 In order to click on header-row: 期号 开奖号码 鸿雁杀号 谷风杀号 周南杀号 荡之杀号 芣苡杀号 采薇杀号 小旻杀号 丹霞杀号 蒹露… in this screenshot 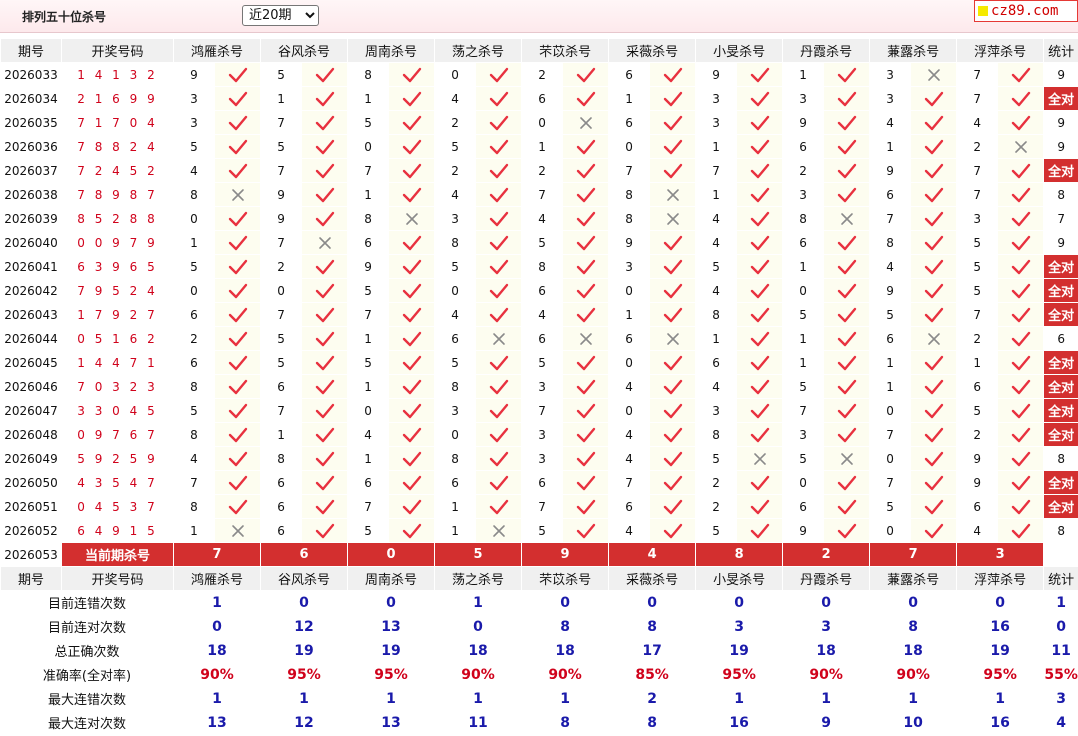, I will do `click(539, 578)`.